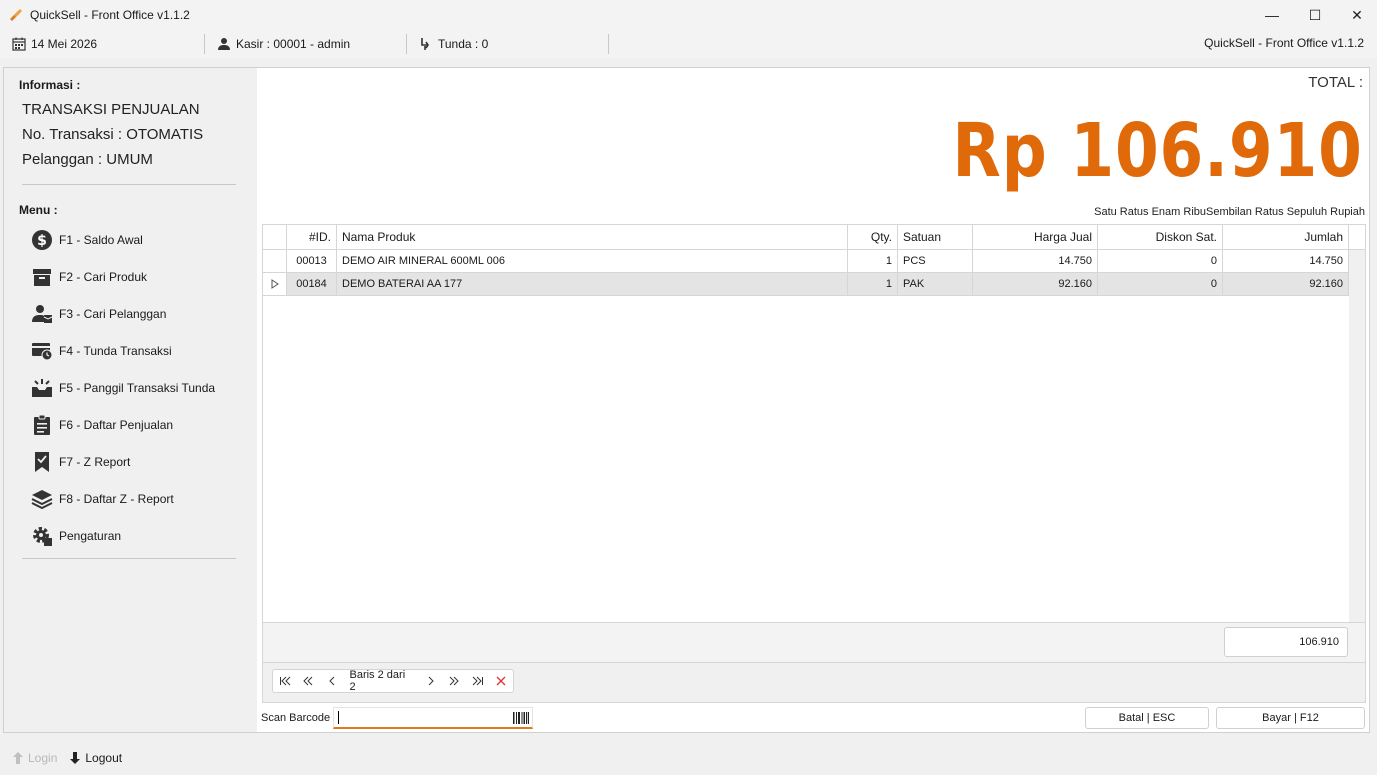 The height and width of the screenshot is (775, 1377). Describe the element at coordinates (64, 44) in the screenshot. I see `date-text: 14 Mei 2026` at that location.